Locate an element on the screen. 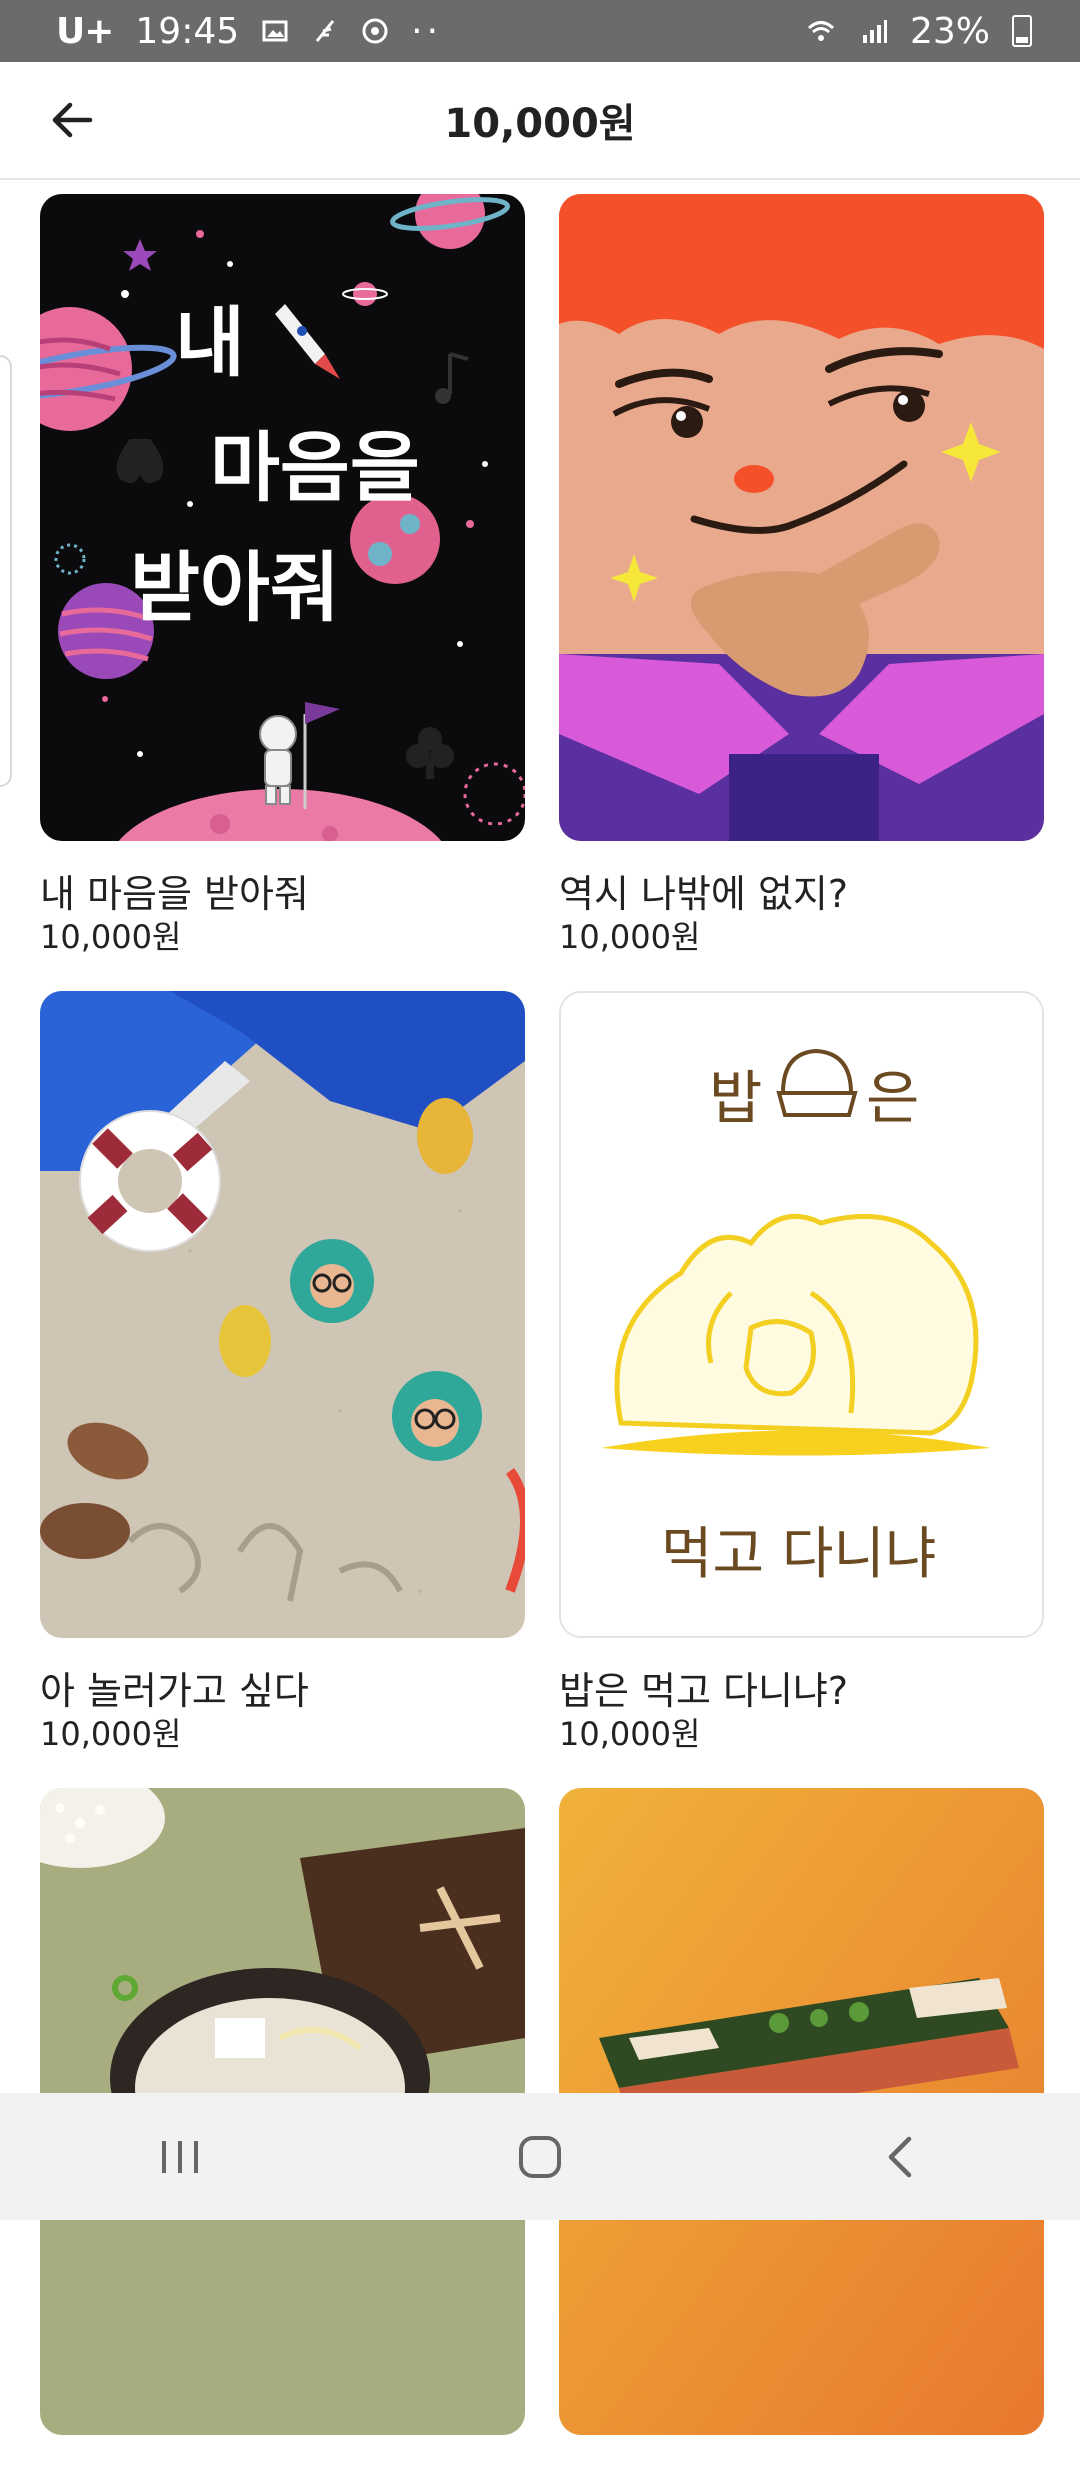 This screenshot has width=1080, height=2465. card-thumbnail-beach is located at coordinates (282, 1314).